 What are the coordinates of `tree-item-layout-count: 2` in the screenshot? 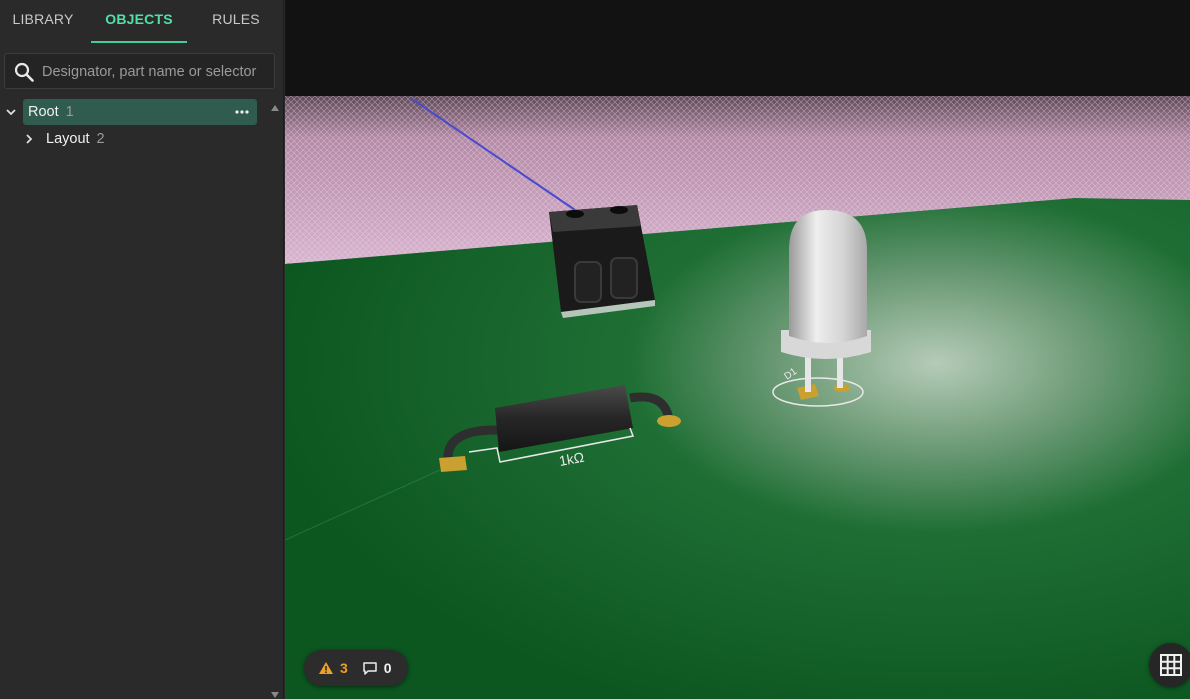 It's located at (100, 139).